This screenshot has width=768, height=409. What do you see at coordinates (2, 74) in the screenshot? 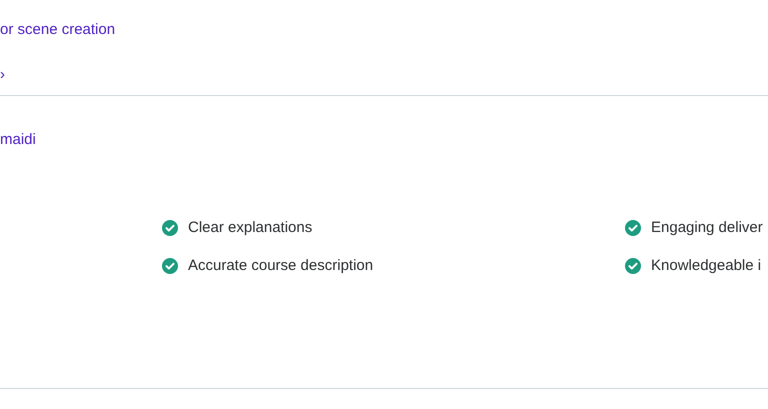
I see `chevron-link: ›` at bounding box center [2, 74].